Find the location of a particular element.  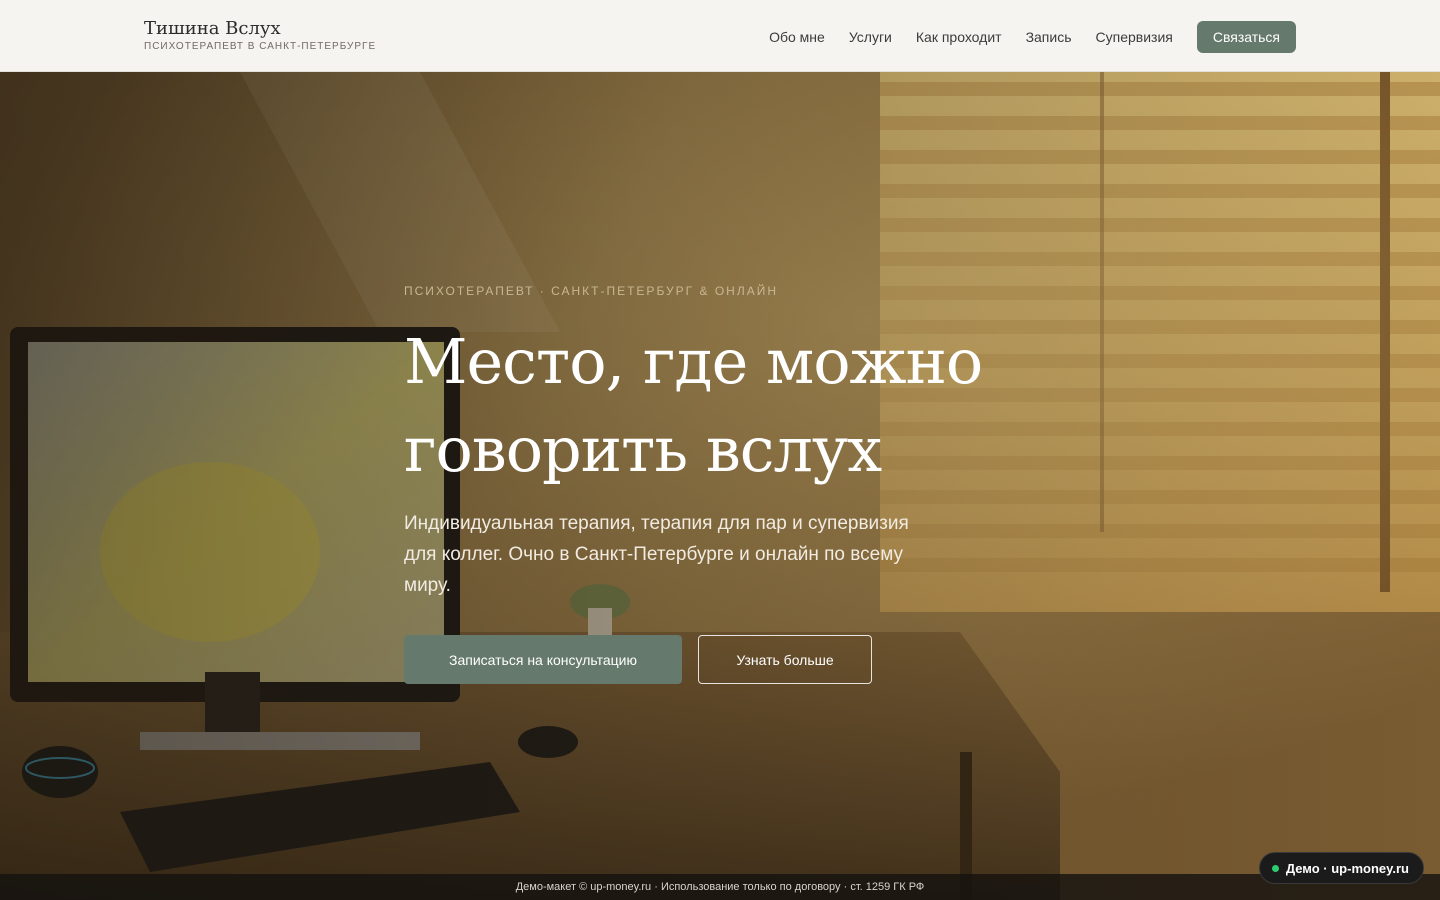

hero-eyebrow: ПСИХОТЕРАПЕВТ · САНКТ-ПЕТЕРБУРГ & ОНЛАЙН is located at coordinates (591, 291).